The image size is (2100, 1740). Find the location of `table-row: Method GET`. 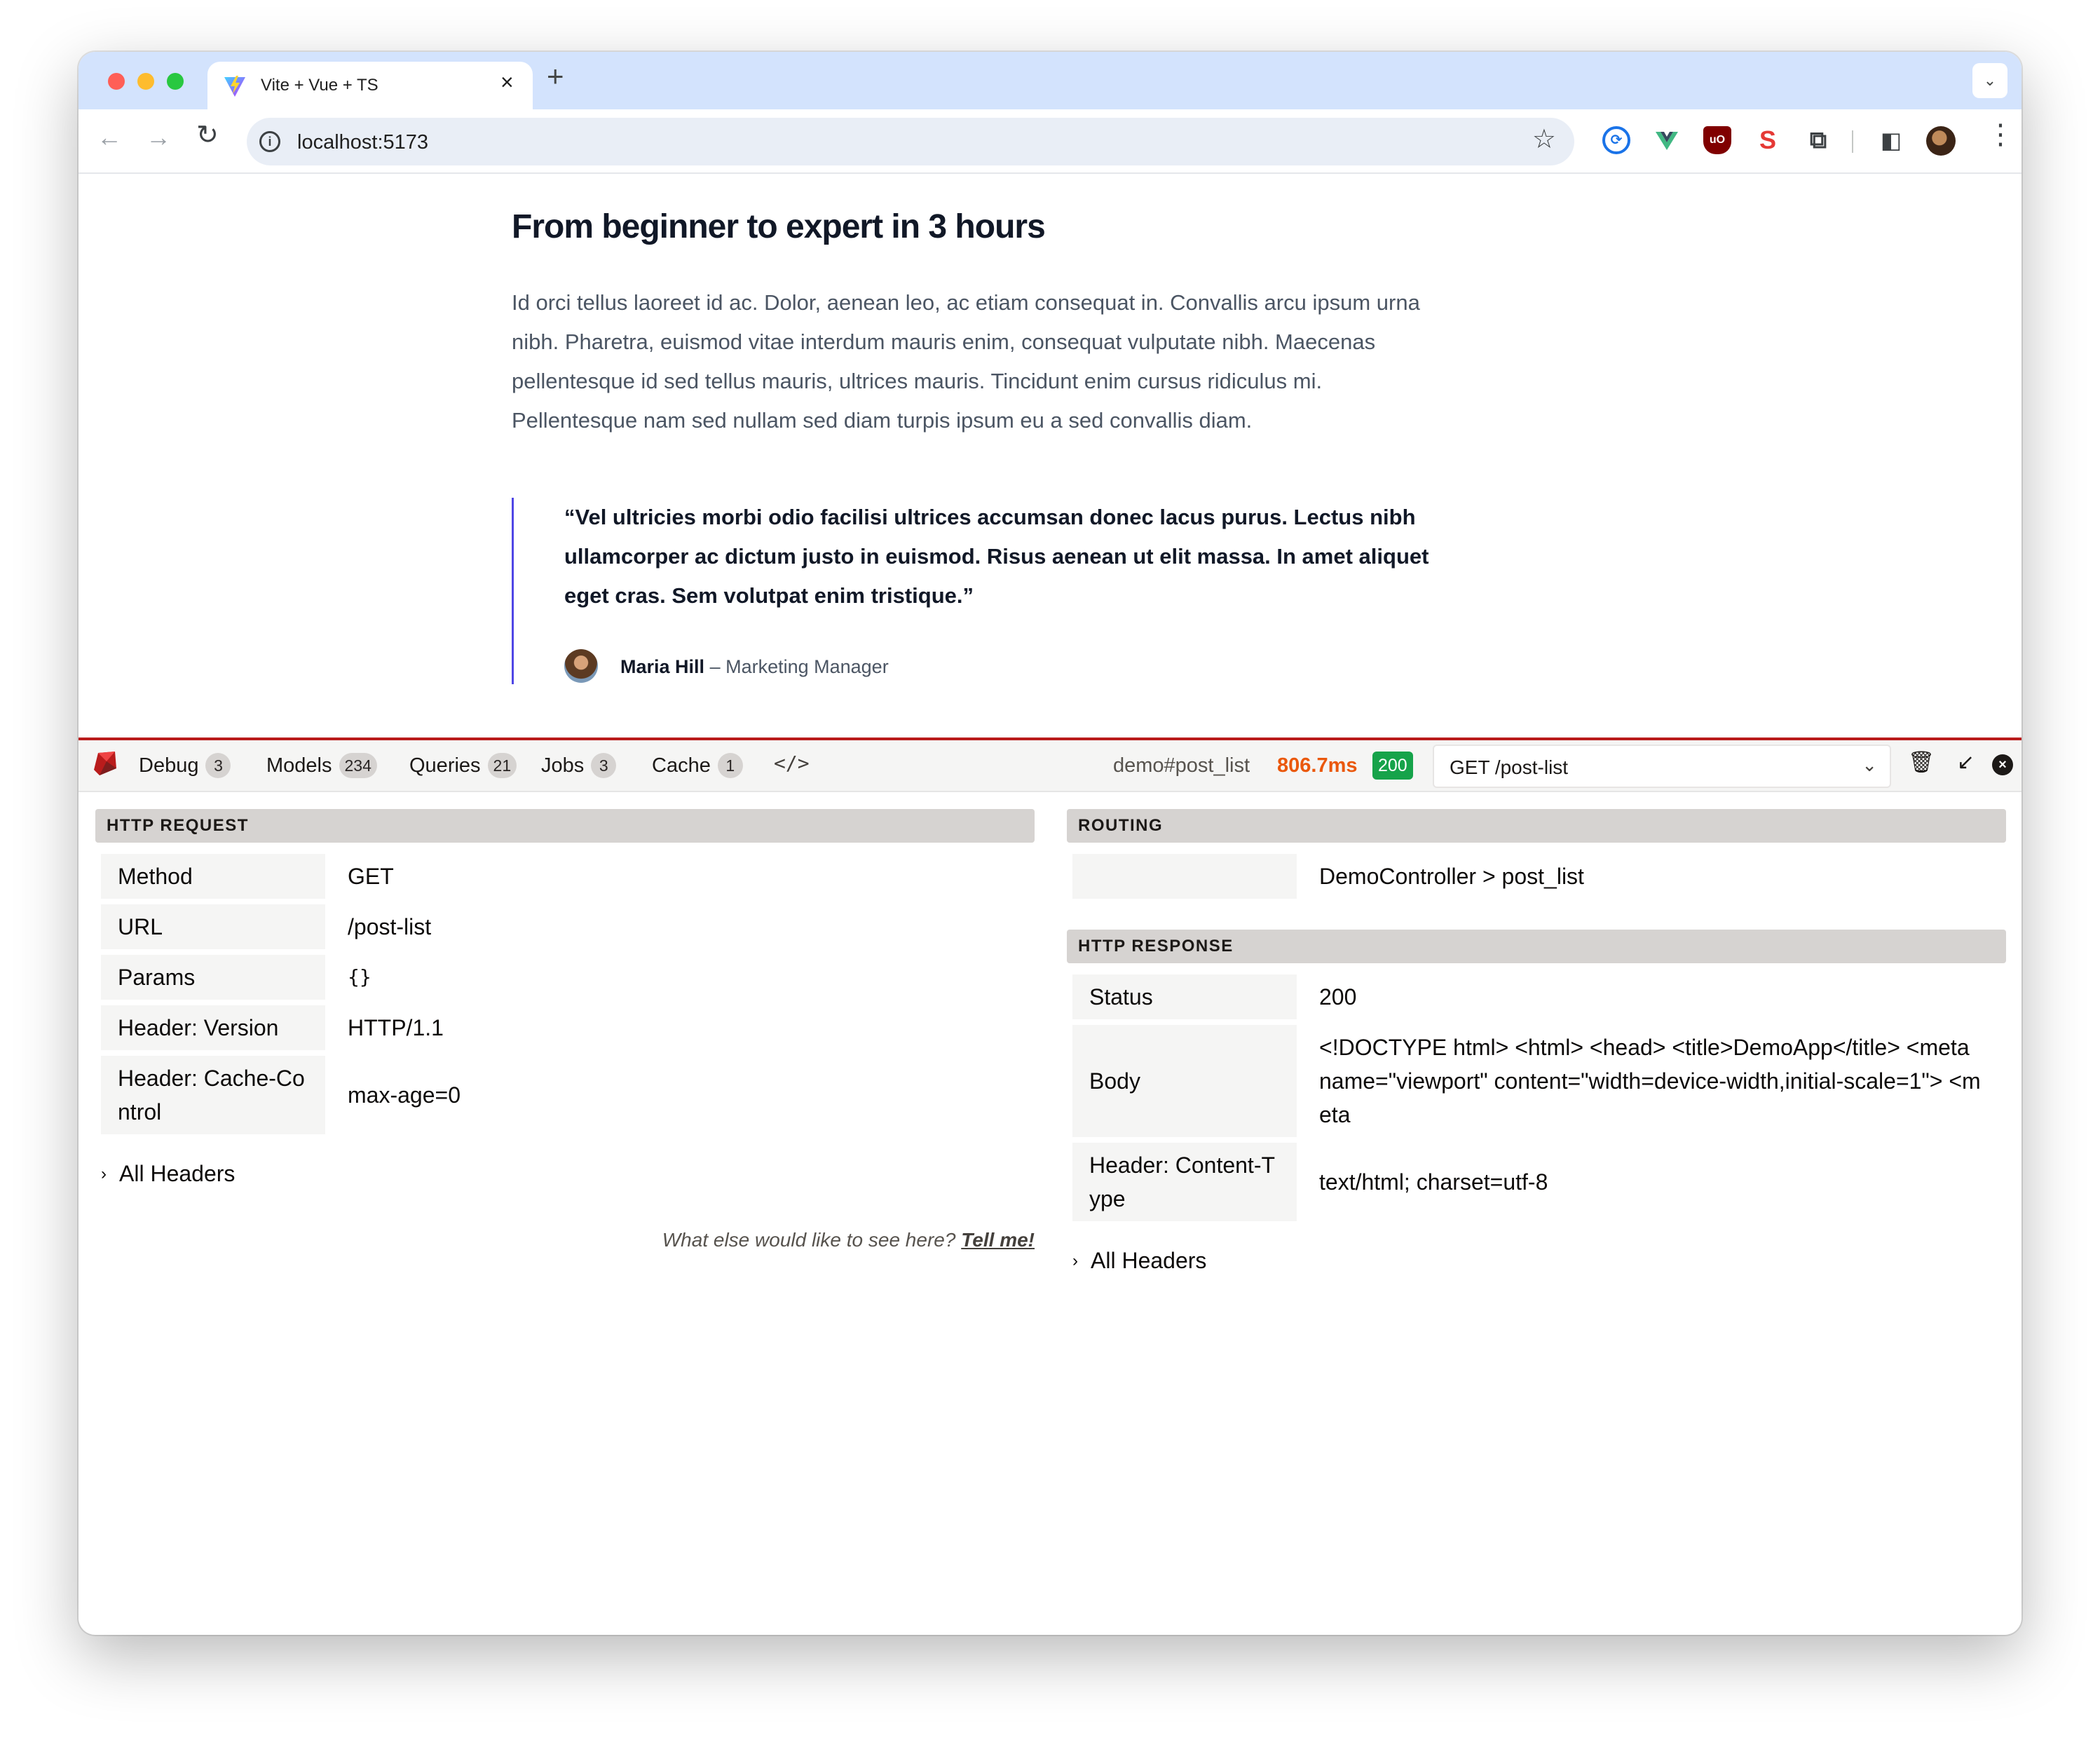

table-row: Method GET is located at coordinates (568, 877).